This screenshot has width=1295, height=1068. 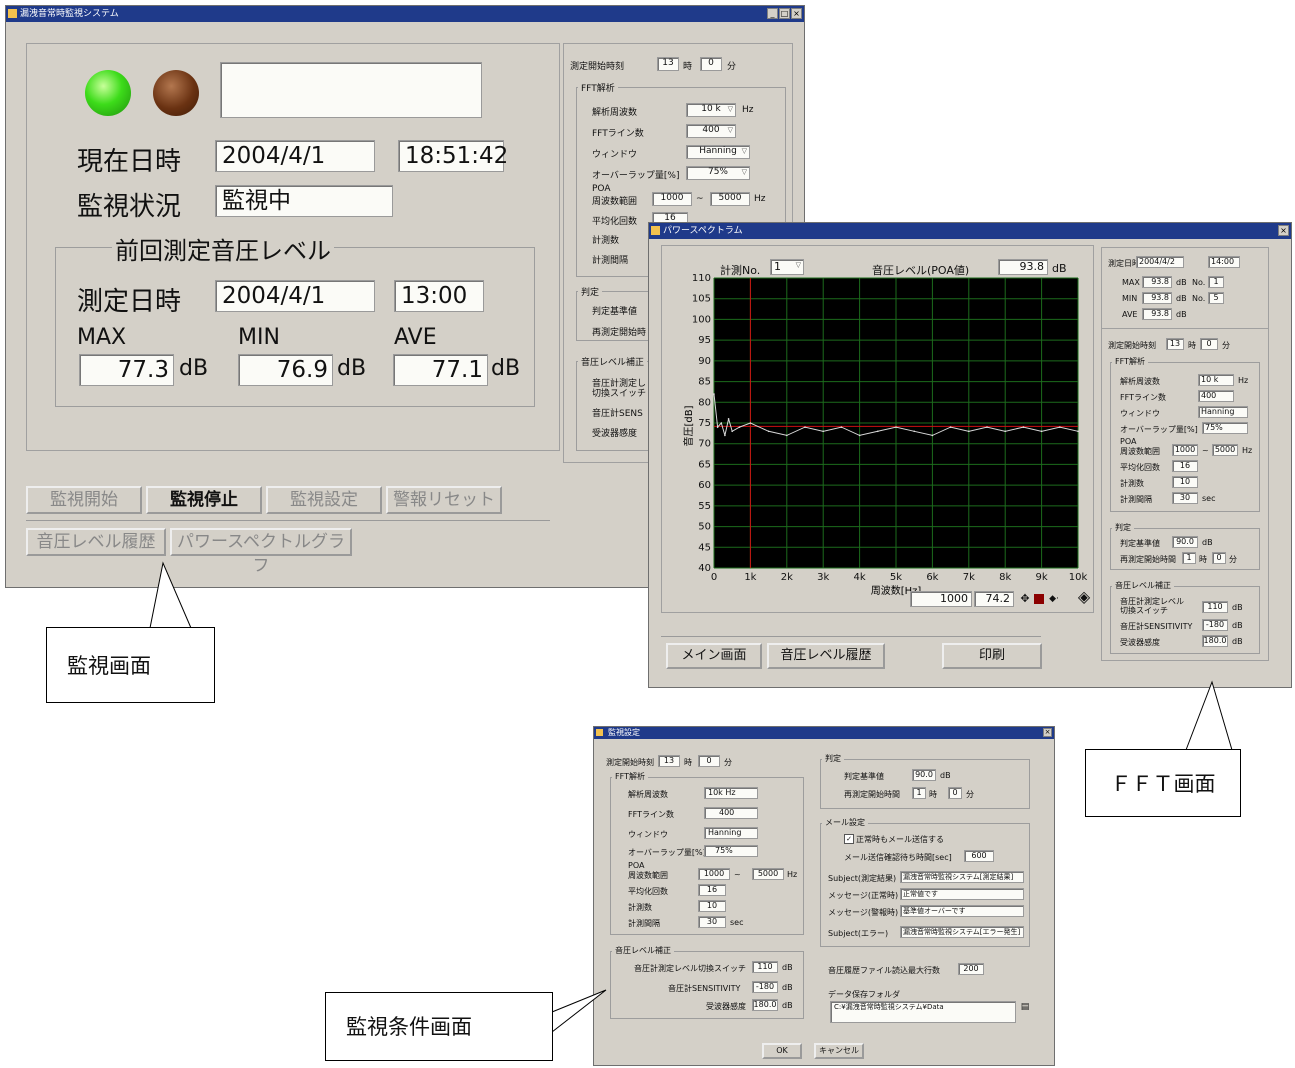 What do you see at coordinates (1209, 715) in the screenshot?
I see `fft-callout-pointer` at bounding box center [1209, 715].